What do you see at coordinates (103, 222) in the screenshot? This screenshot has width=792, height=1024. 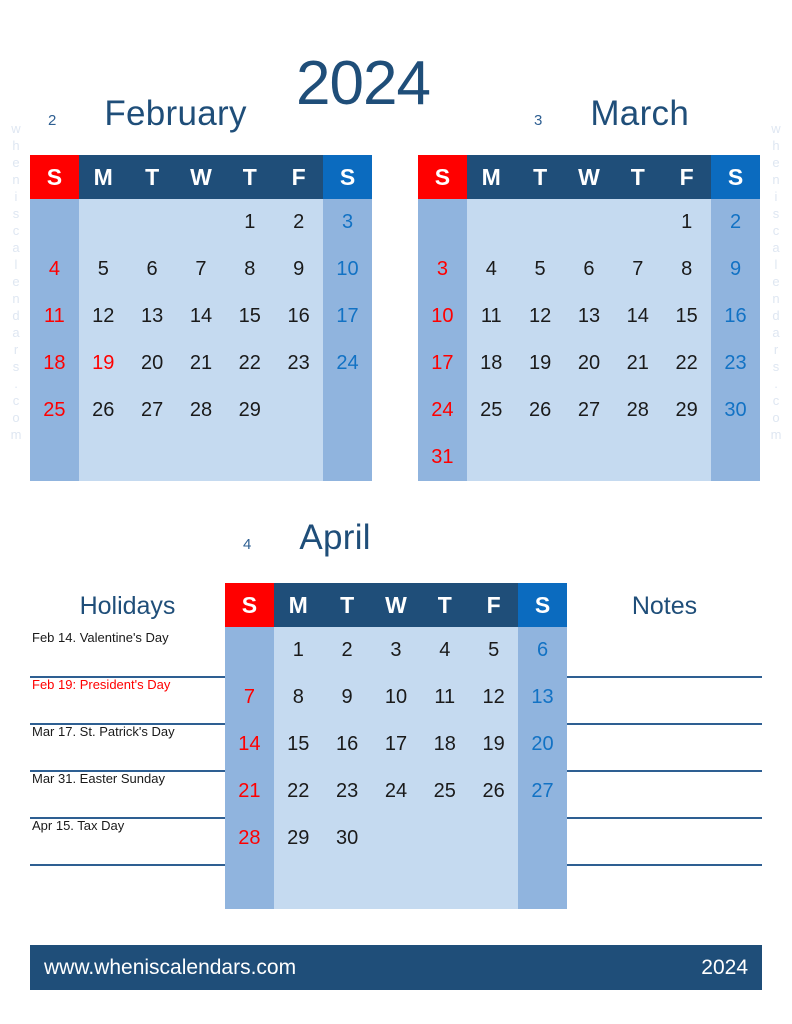 I see `day-cell-empty` at bounding box center [103, 222].